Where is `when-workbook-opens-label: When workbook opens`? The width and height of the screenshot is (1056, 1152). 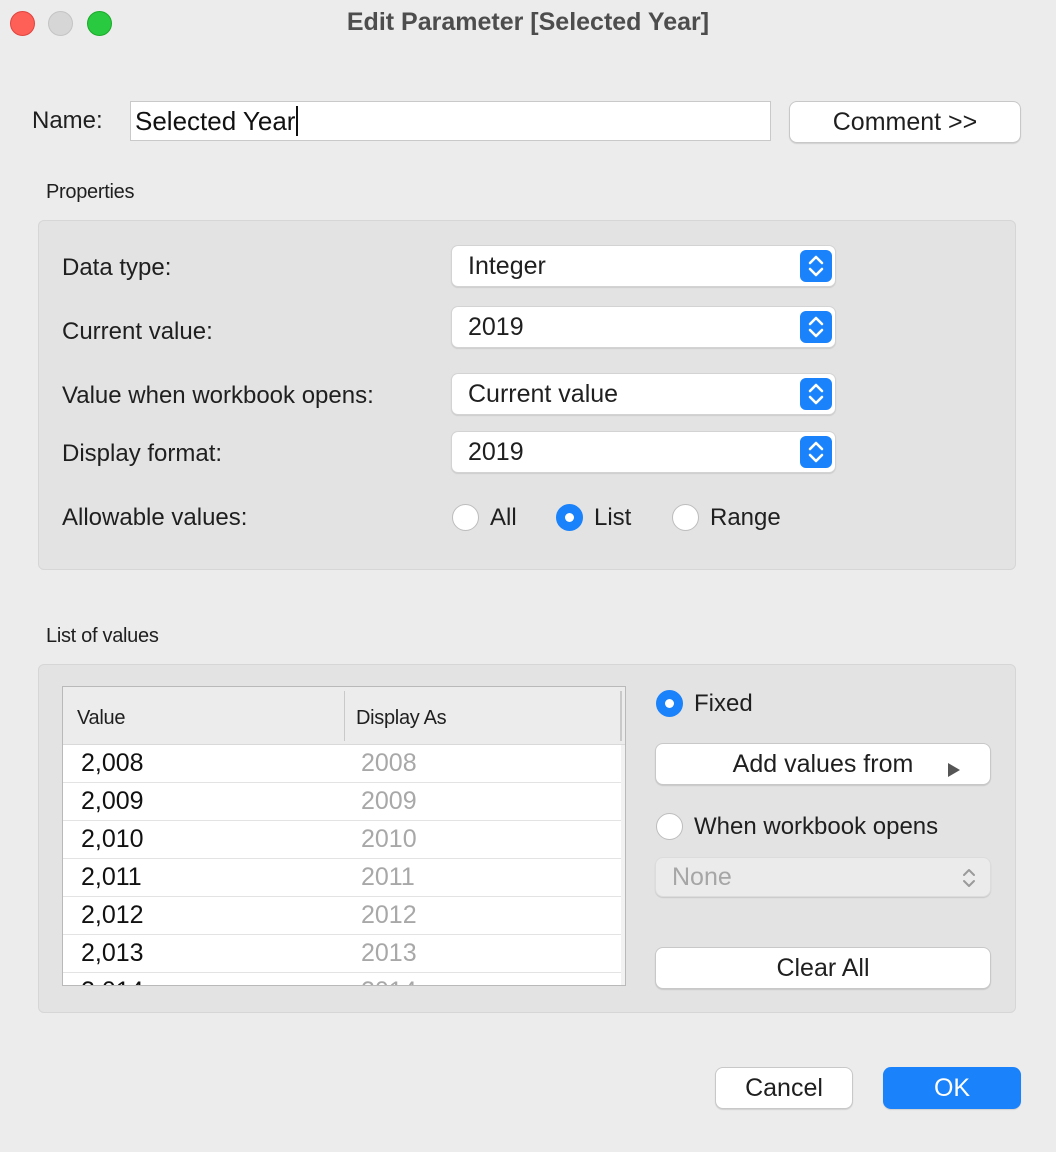 when-workbook-opens-label: When workbook opens is located at coordinates (816, 827).